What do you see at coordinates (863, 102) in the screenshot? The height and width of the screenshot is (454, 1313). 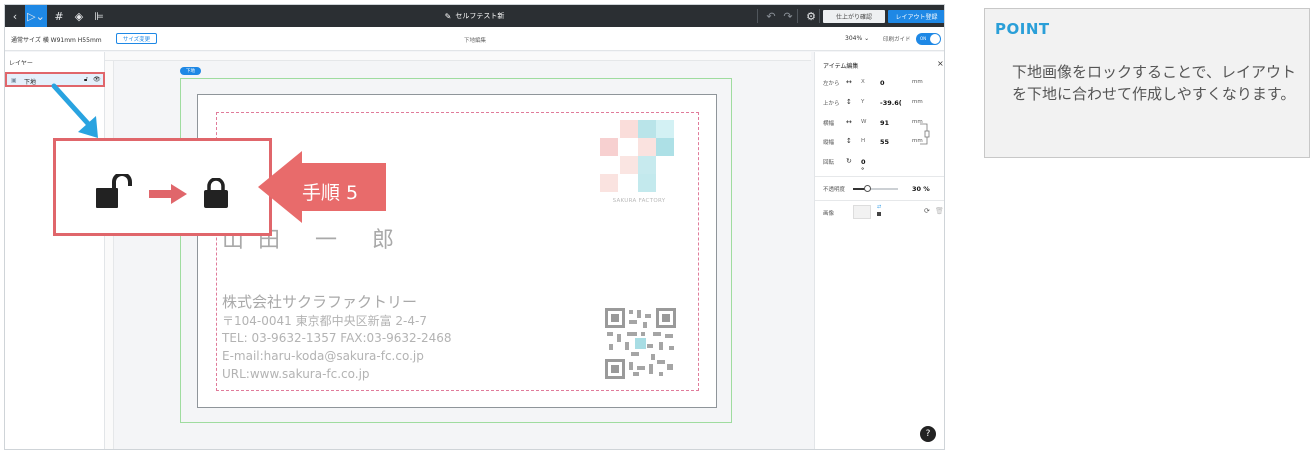 I see `axis-label: Y` at bounding box center [863, 102].